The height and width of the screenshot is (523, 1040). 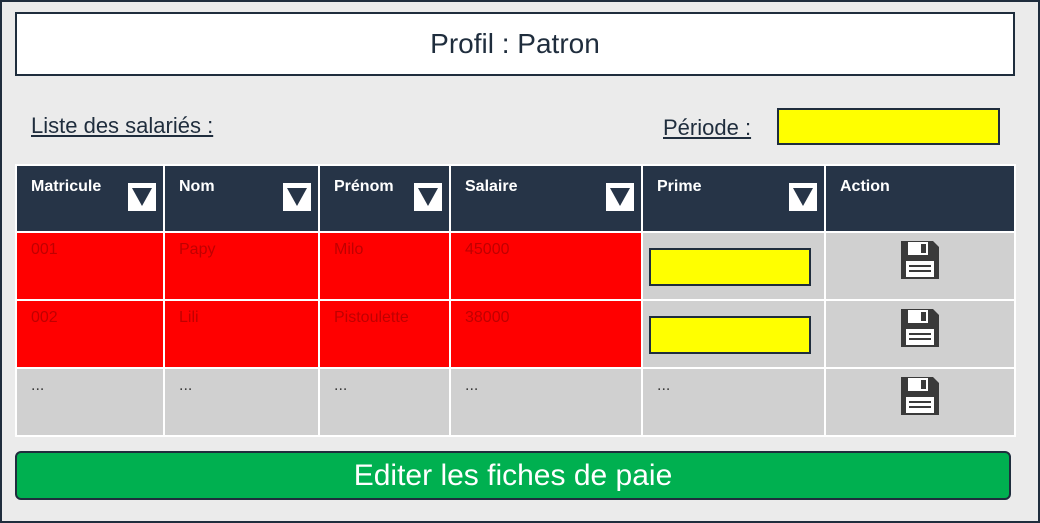 I want to click on column-header-label: Action, so click(x=865, y=186).